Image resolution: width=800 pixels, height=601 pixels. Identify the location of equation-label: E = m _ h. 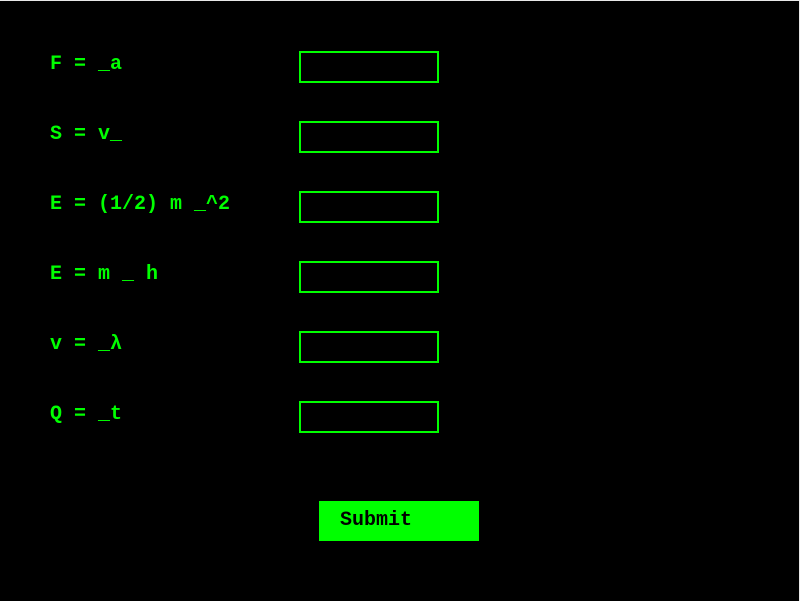
(104, 274).